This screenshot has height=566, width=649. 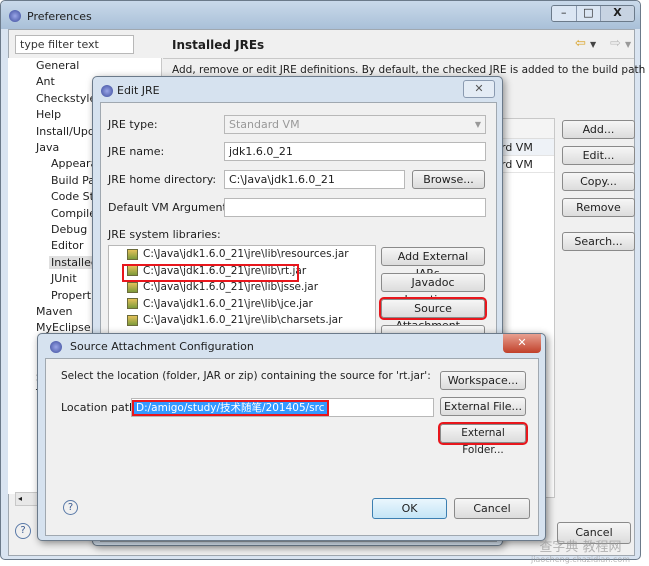 I want to click on tree-item: Editor, so click(x=67, y=245).